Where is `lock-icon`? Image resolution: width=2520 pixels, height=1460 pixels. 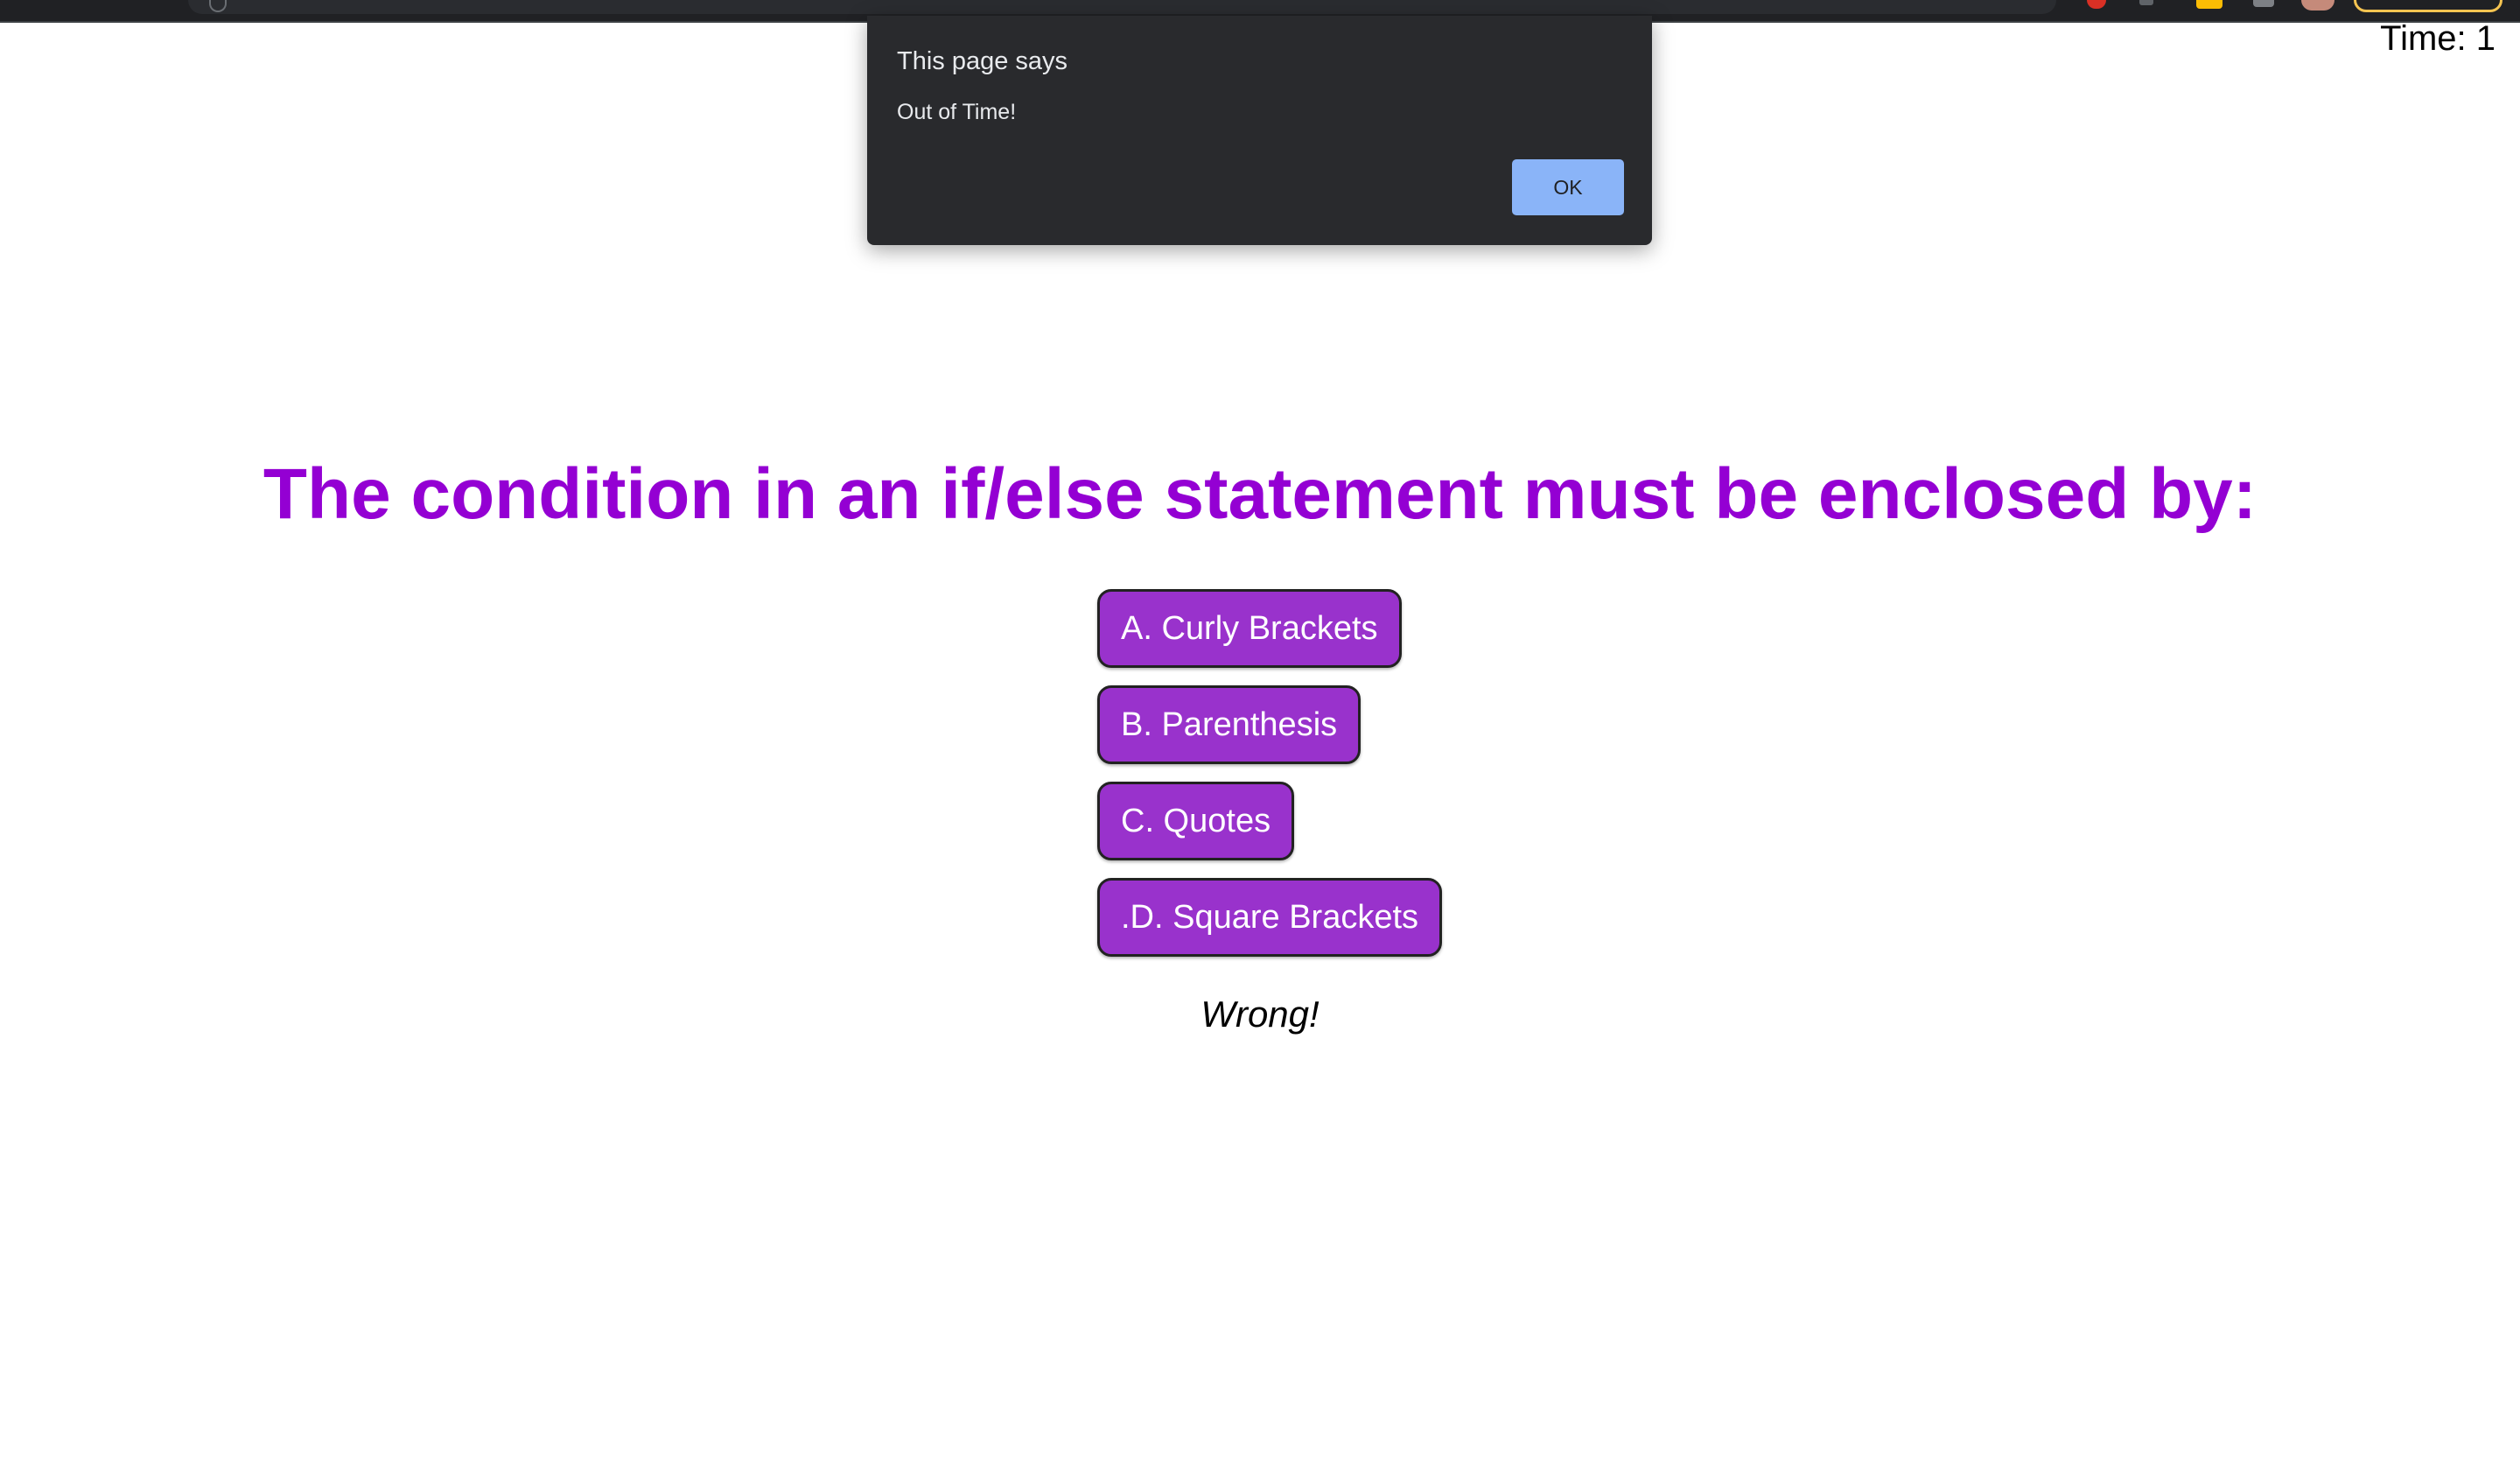
lock-icon is located at coordinates (218, 6).